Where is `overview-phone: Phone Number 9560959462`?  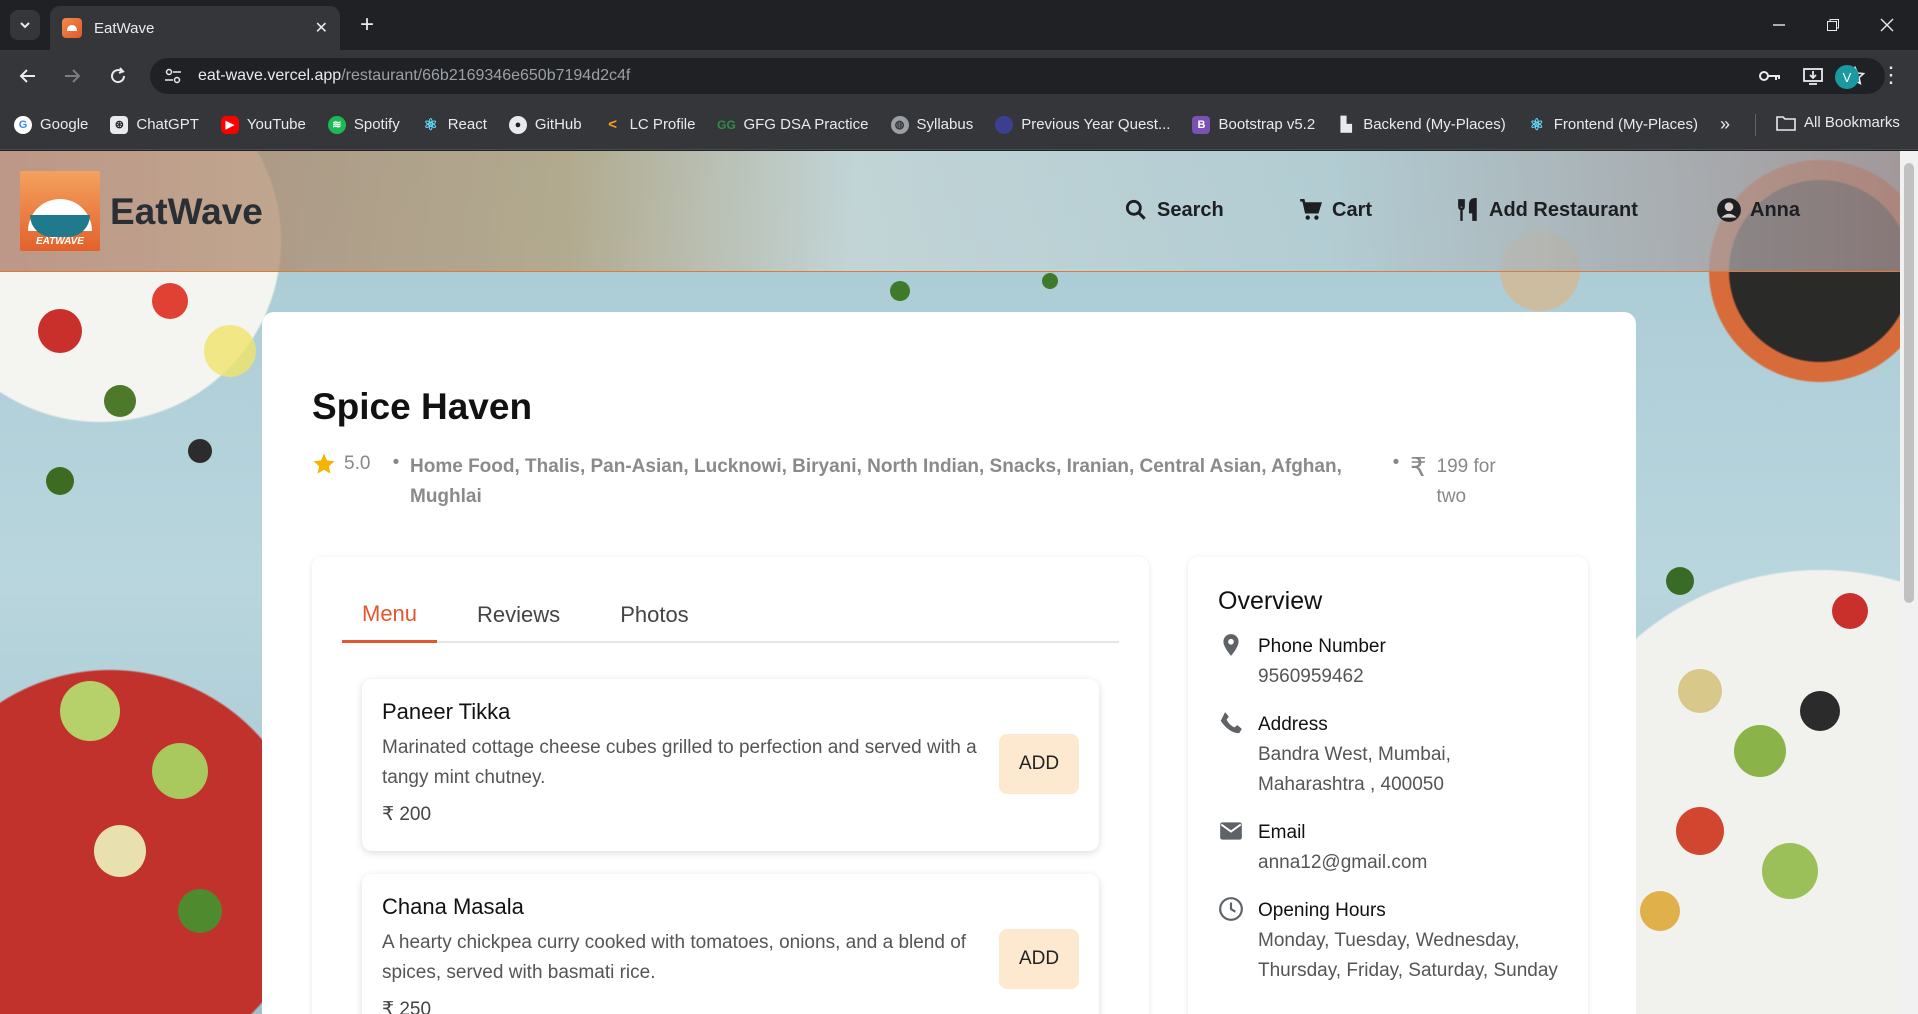 overview-phone: Phone Number 9560959462 is located at coordinates (1388, 662).